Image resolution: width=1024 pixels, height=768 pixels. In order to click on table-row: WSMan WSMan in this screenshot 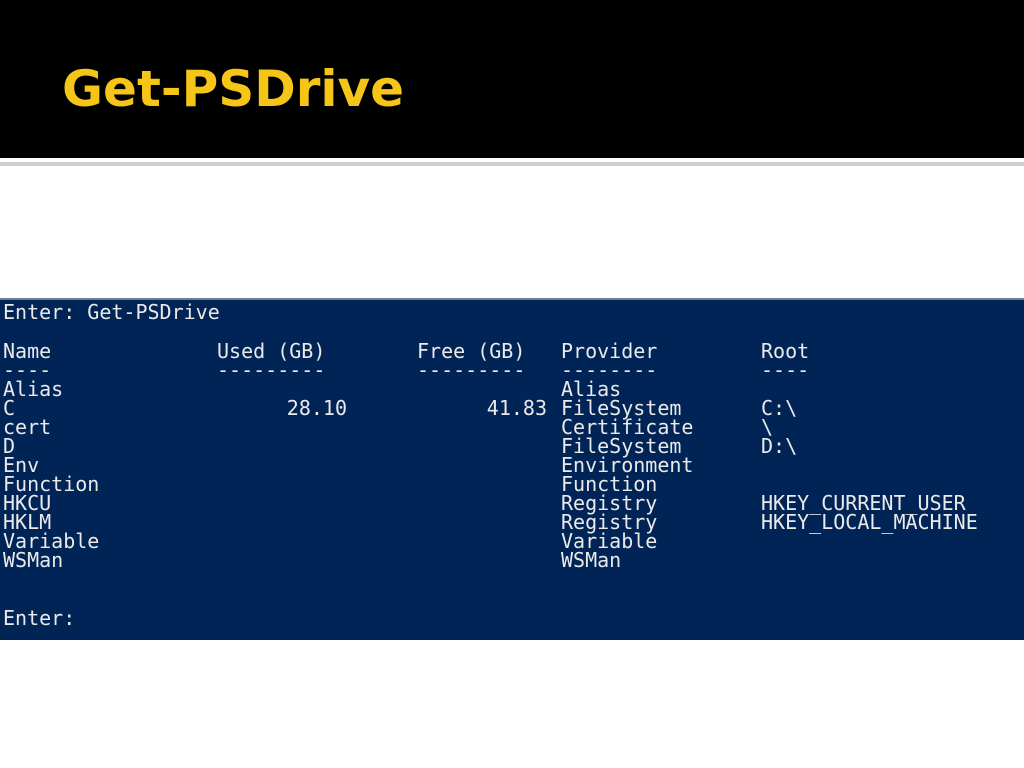, I will do `click(312, 560)`.